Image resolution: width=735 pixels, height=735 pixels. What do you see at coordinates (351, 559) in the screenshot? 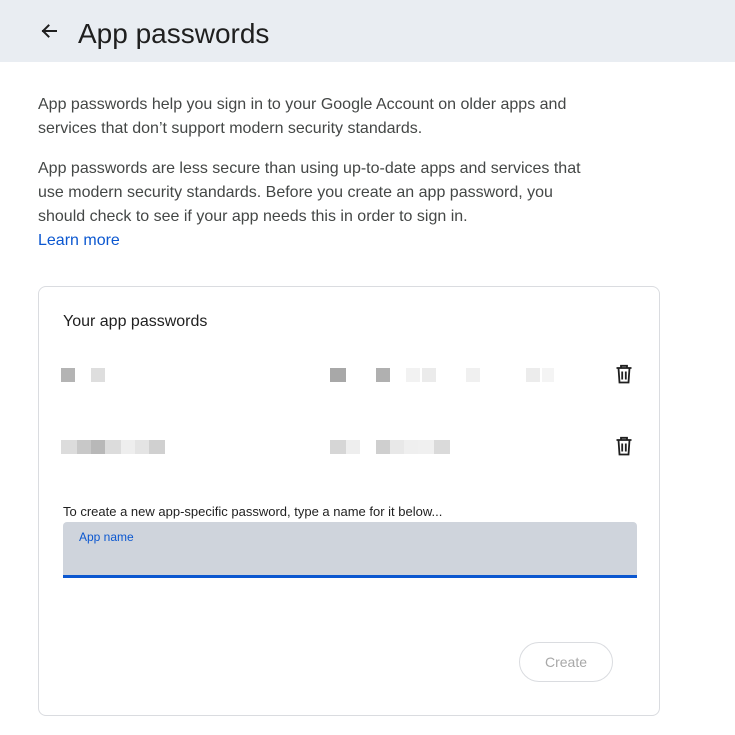
I see `app-name-input` at bounding box center [351, 559].